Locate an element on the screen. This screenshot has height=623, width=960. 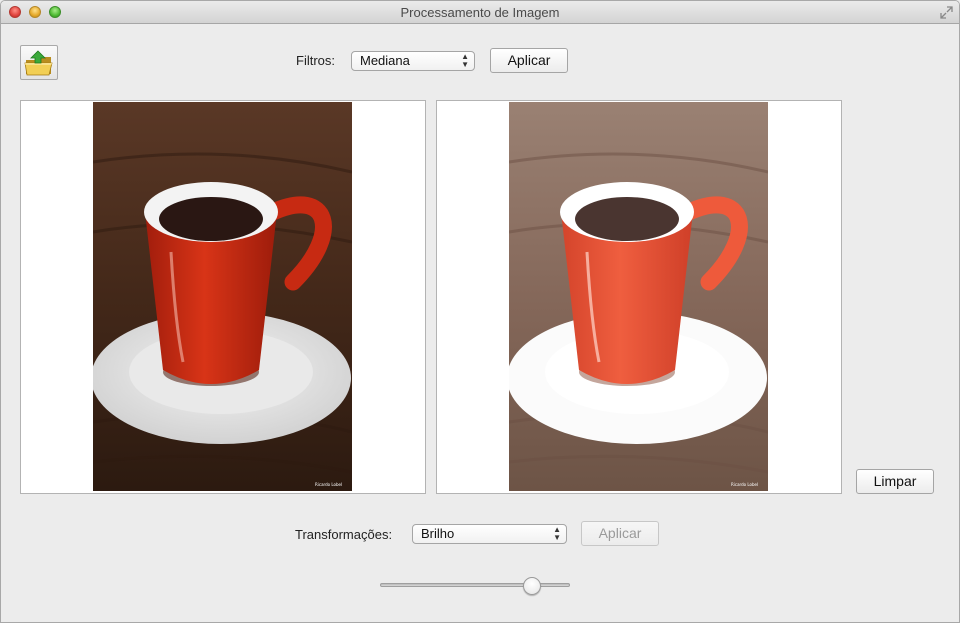
folder-open-icon is located at coordinates (38, 63).